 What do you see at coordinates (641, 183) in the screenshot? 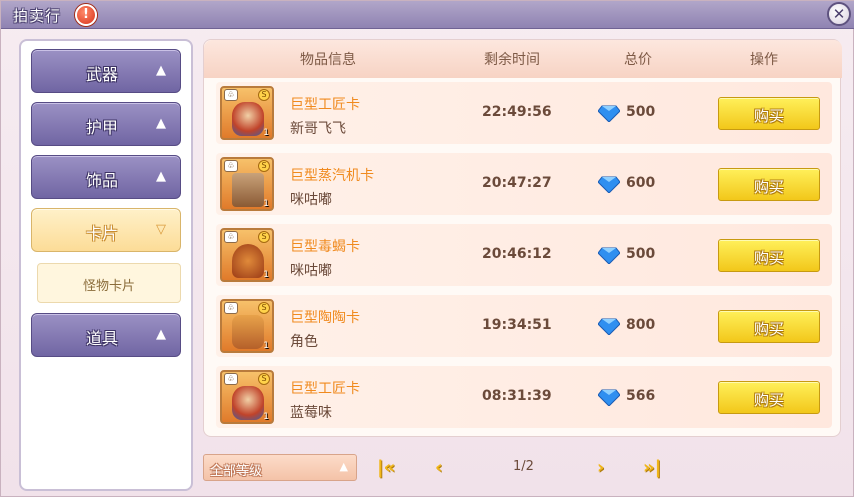
I see `total-price: 600` at bounding box center [641, 183].